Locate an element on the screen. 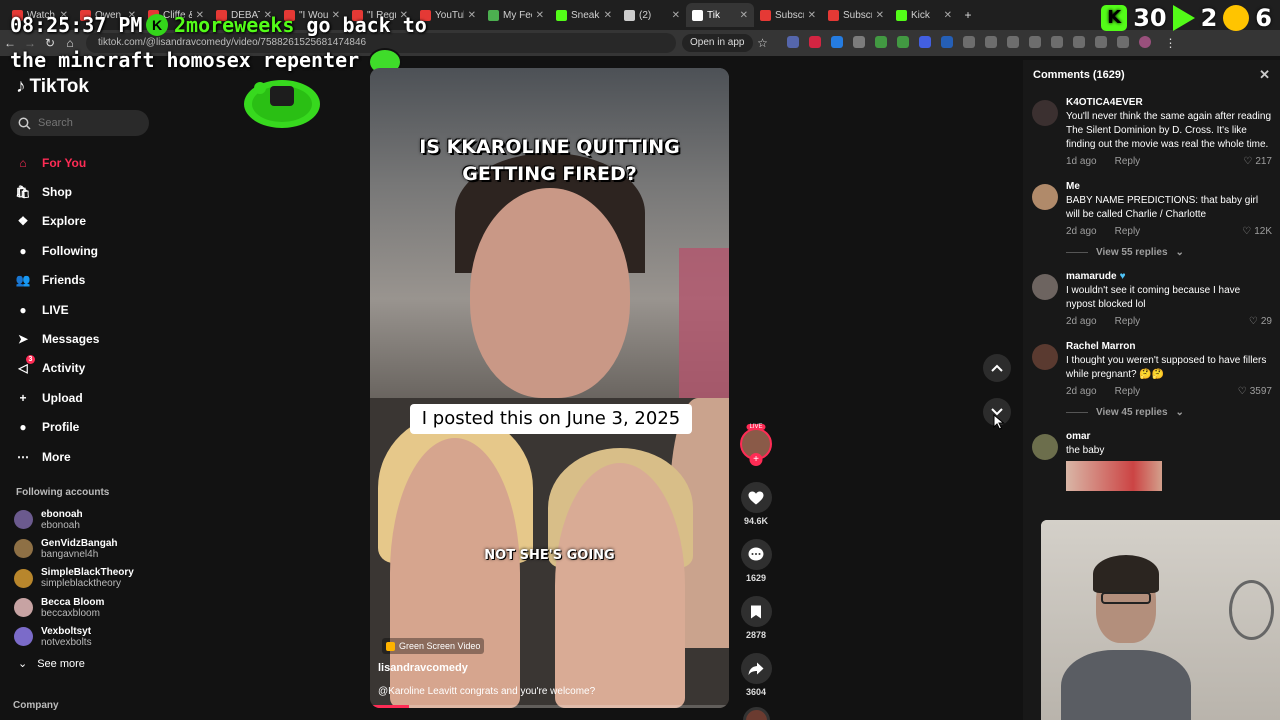 Image resolution: width=1280 pixels, height=720 pixels. nav-item-explore: ❖ Explore is located at coordinates (89, 221).